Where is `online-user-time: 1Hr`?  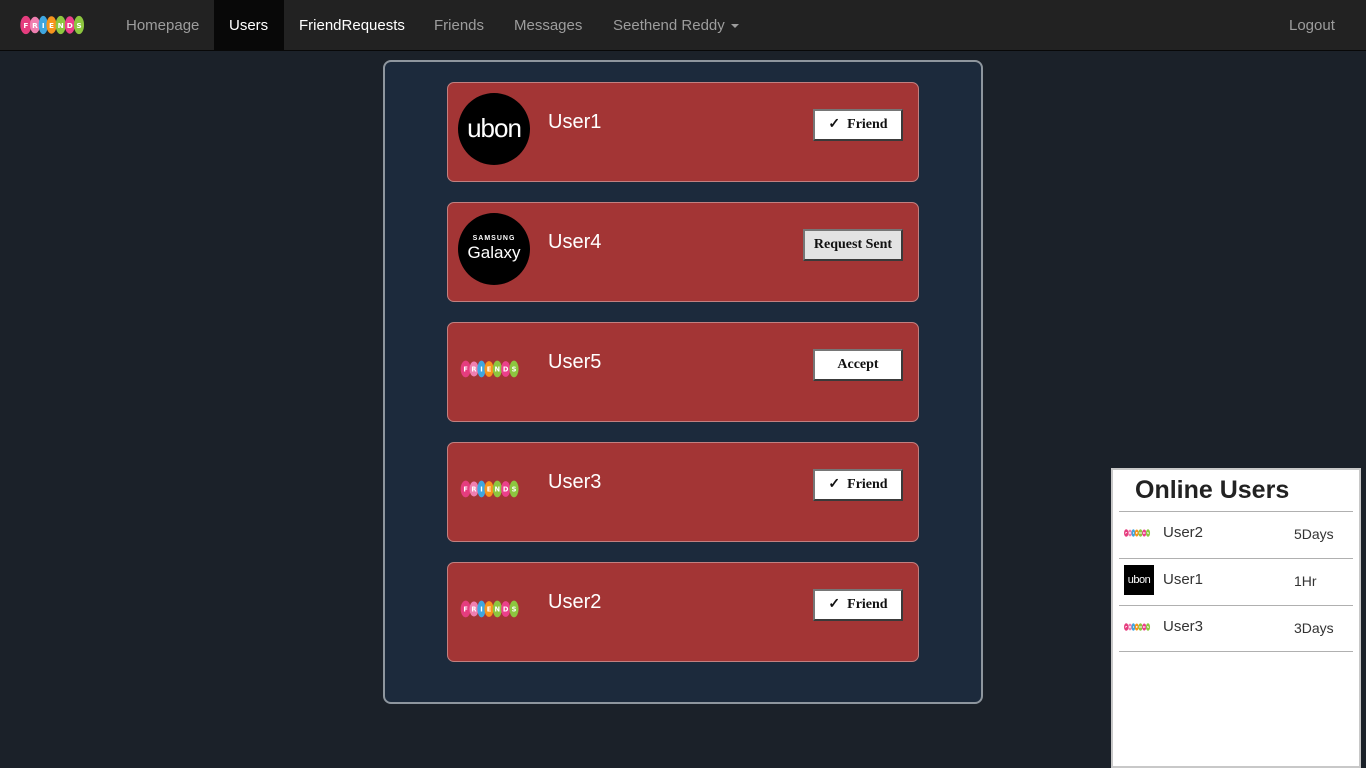 online-user-time: 1Hr is located at coordinates (1305, 581).